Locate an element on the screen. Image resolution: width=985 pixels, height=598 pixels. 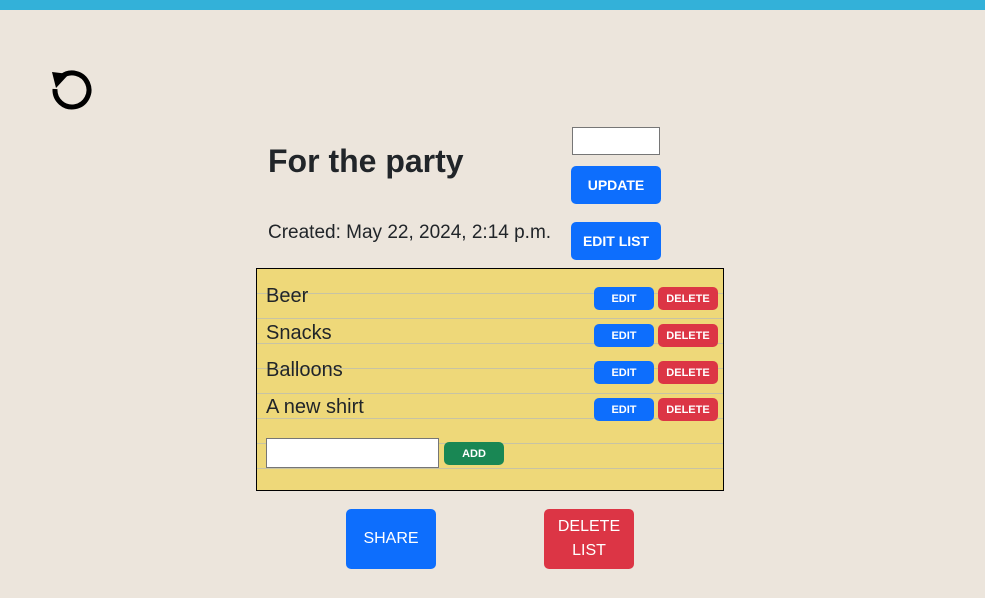
item-label: Snacks is located at coordinates (299, 333).